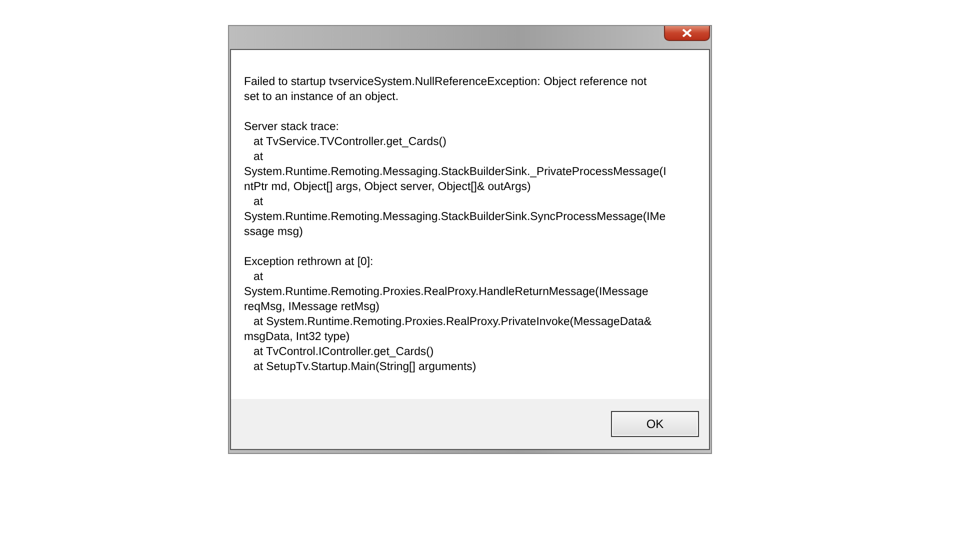  I want to click on message-line: System.Runtime.Remoting.Messaging.StackBuilderSink.SyncProcessMessage(IMe, so click(455, 217).